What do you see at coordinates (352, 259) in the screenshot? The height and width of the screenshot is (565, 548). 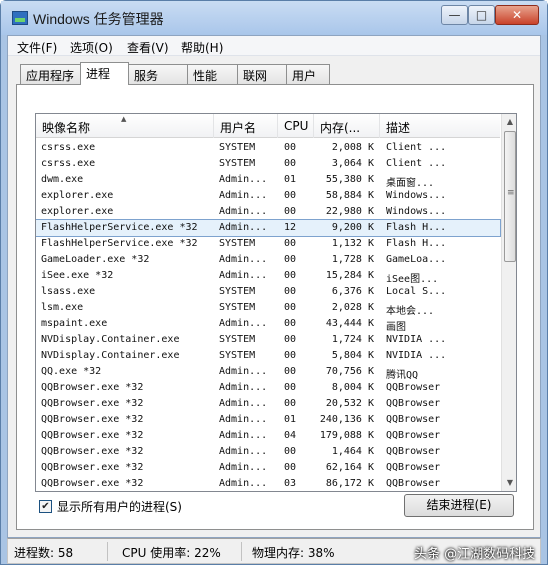 I see `process-memory: 1,728 K` at bounding box center [352, 259].